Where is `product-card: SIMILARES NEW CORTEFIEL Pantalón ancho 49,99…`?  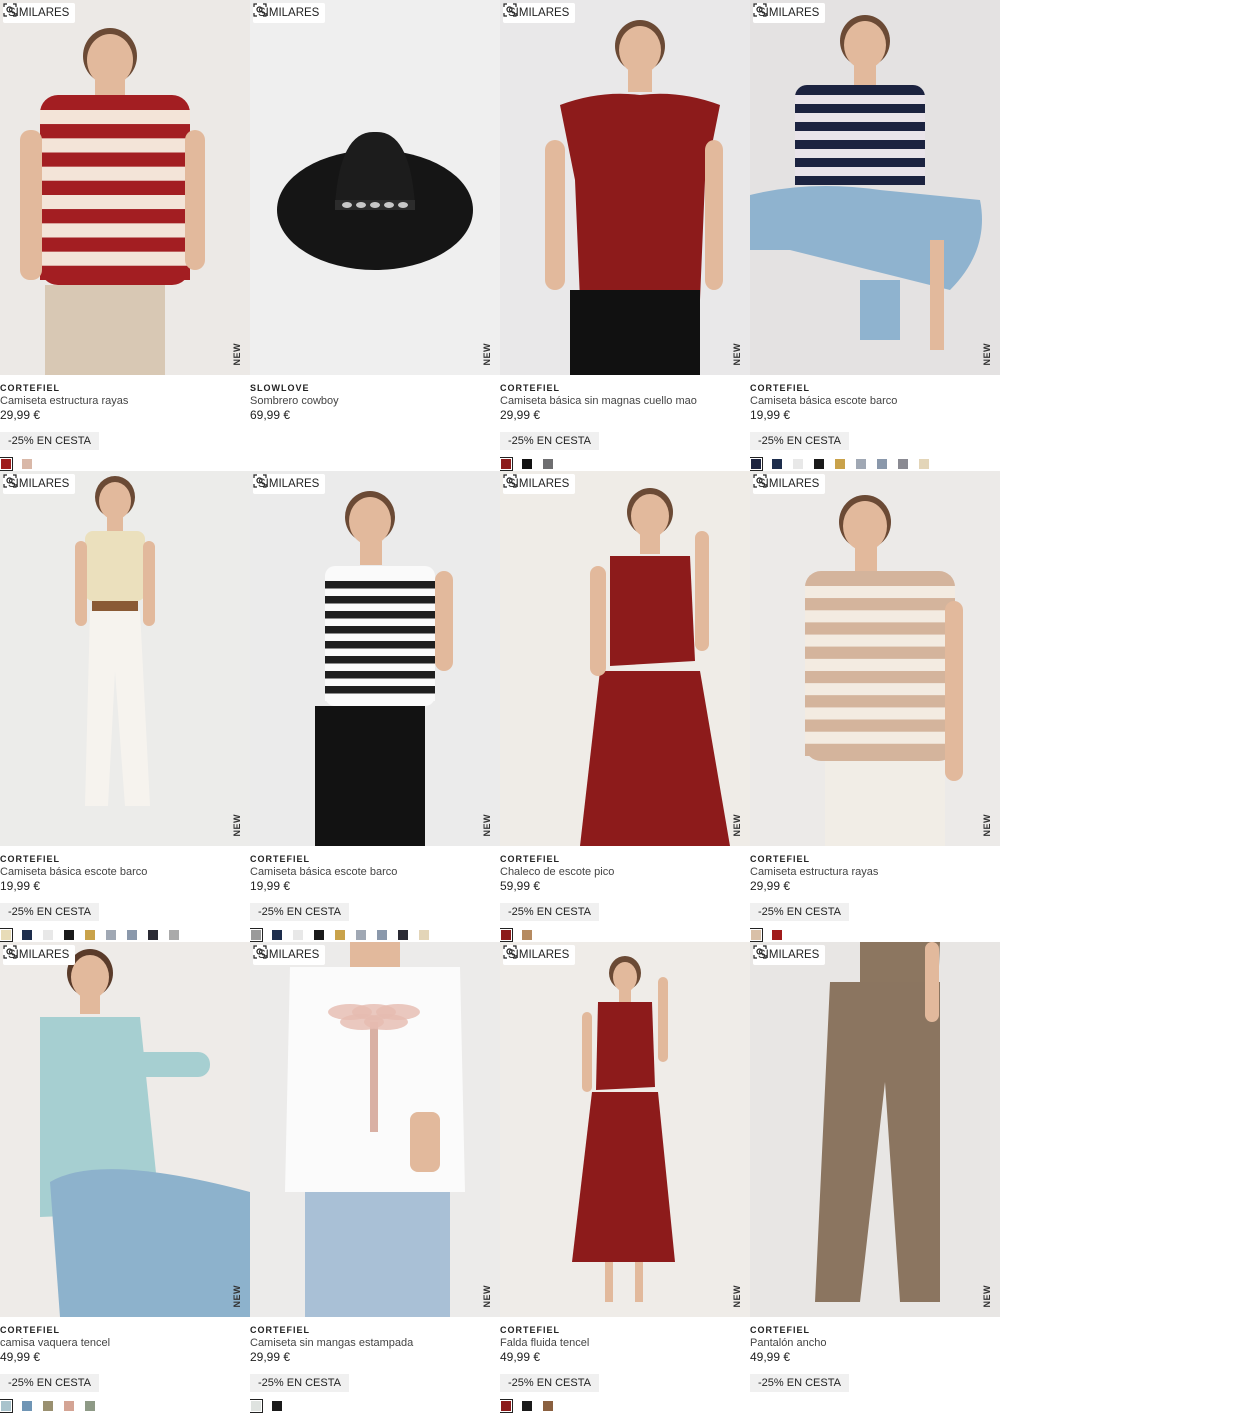
product-card: SIMILARES NEW CORTEFIEL Pantalón ancho 49,99… is located at coordinates (875, 1177).